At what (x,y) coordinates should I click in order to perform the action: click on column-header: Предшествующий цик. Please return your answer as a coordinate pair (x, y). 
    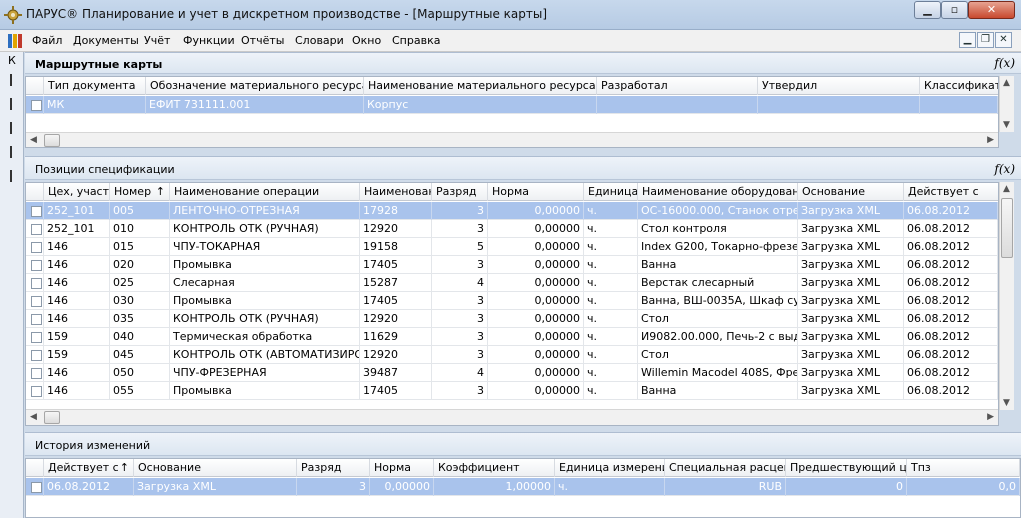
    Looking at the image, I should click on (846, 468).